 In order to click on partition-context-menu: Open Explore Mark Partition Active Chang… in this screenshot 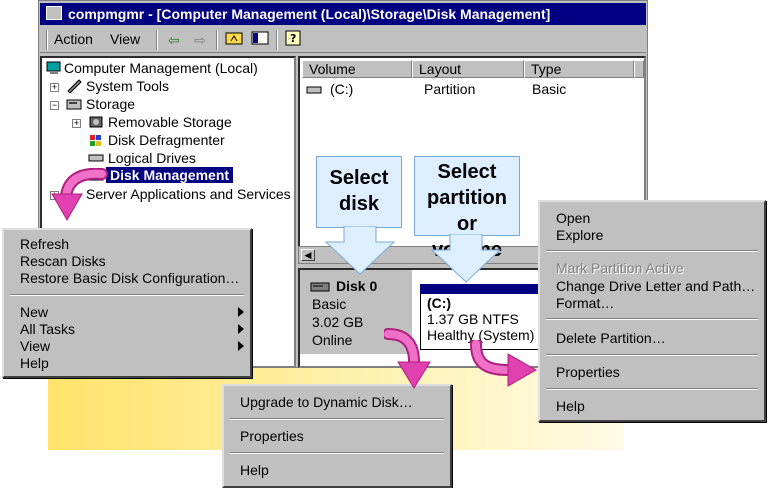, I will do `click(652, 311)`.